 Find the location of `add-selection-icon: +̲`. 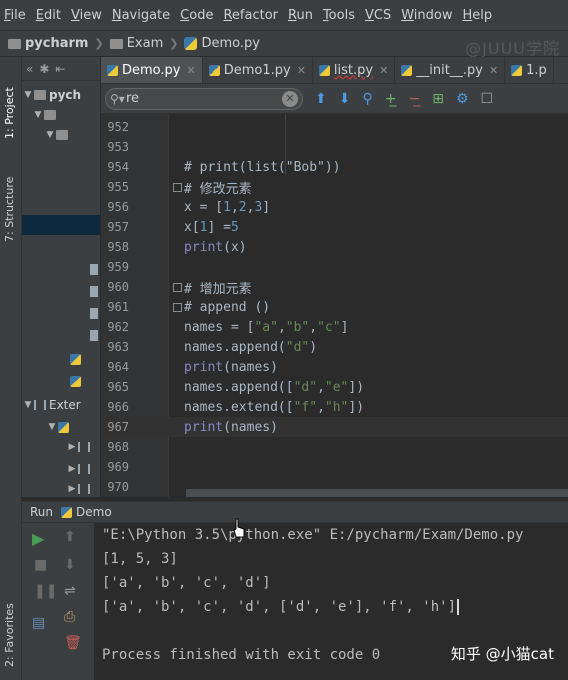

add-selection-icon: +̲ is located at coordinates (391, 99).